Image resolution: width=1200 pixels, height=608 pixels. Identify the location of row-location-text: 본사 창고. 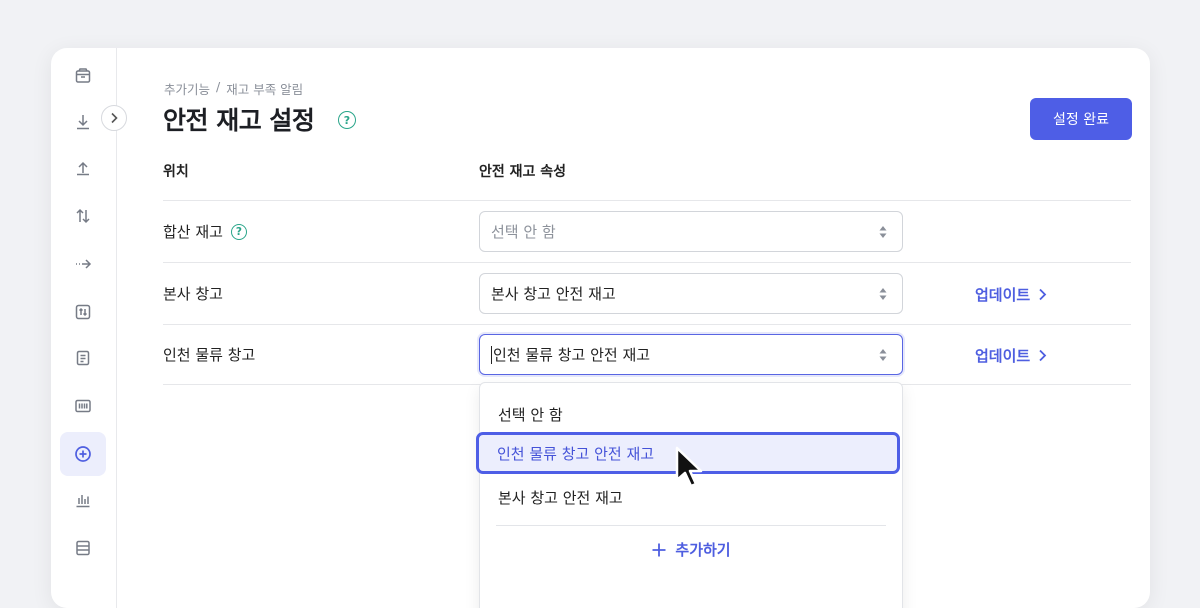
(193, 294).